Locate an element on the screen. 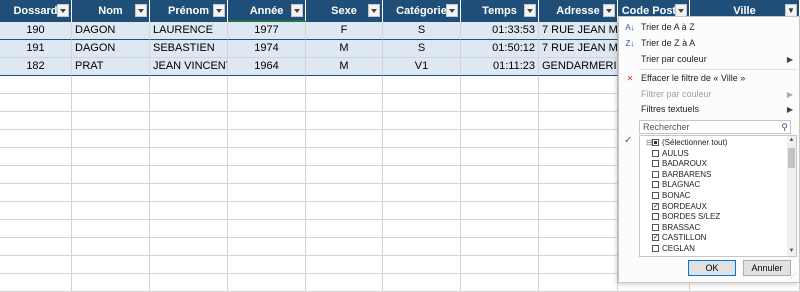  table-cell: JEAN VINCENT is located at coordinates (189, 67).